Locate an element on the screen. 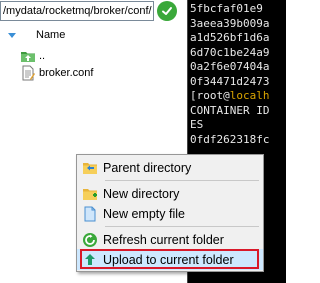 The width and height of the screenshot is (320, 283). sort-triangle-icon is located at coordinates (12, 35).